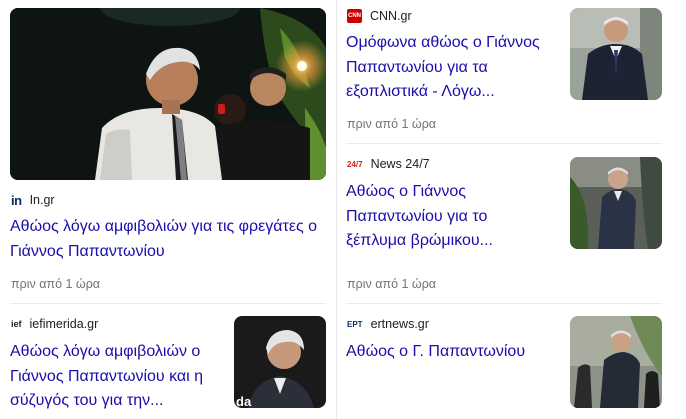  Describe the element at coordinates (355, 164) in the screenshot. I see `news247-logo-icon: 24/7` at that location.